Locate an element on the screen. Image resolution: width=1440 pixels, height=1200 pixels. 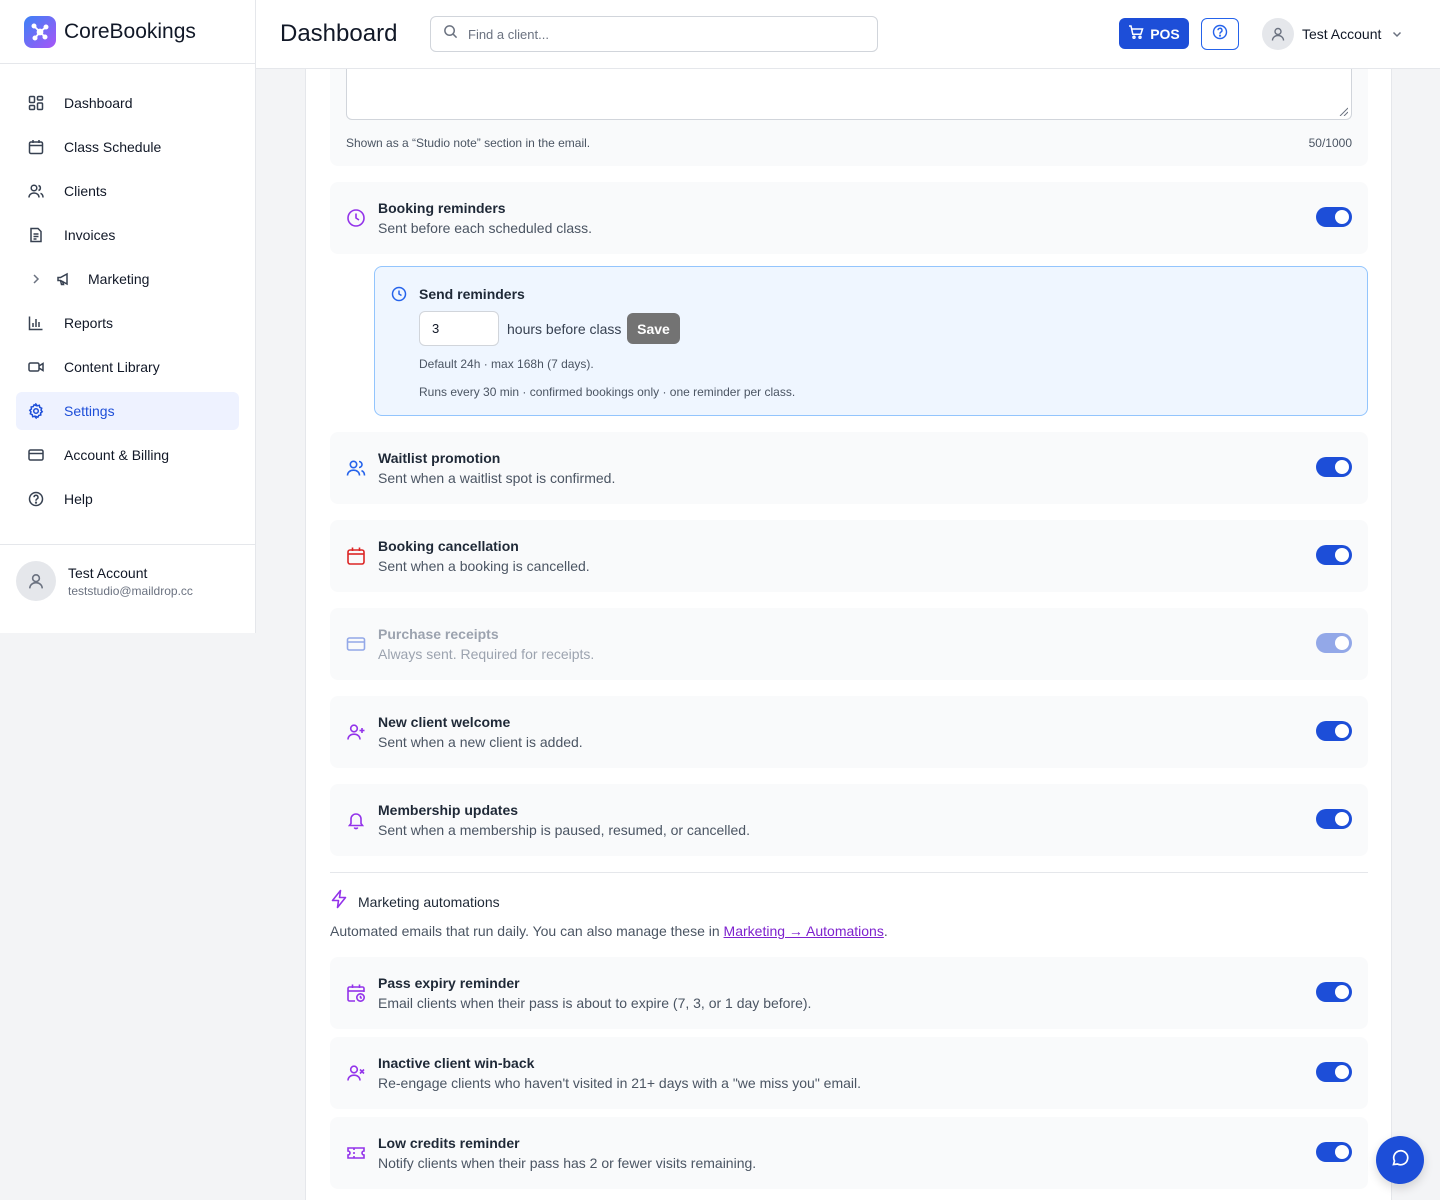
megaphone-icon is located at coordinates (64, 279).